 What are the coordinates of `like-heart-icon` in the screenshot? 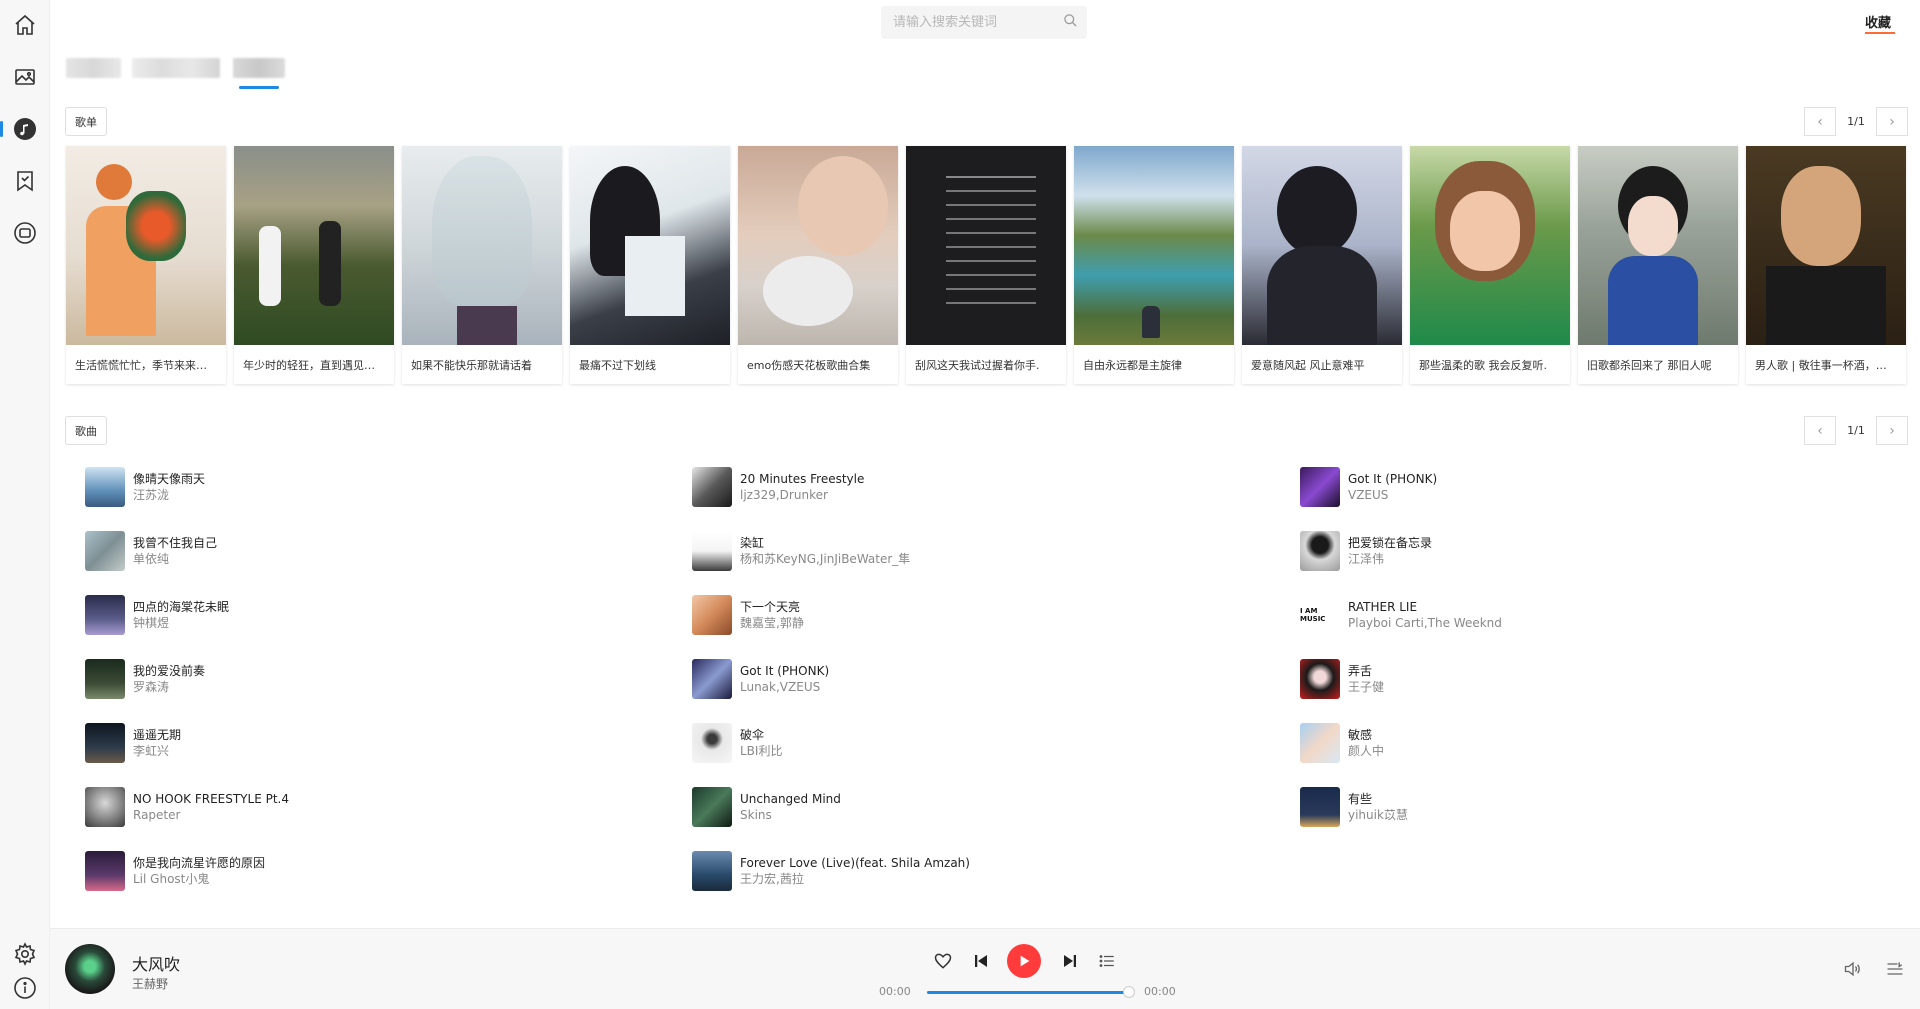 It's located at (943, 961).